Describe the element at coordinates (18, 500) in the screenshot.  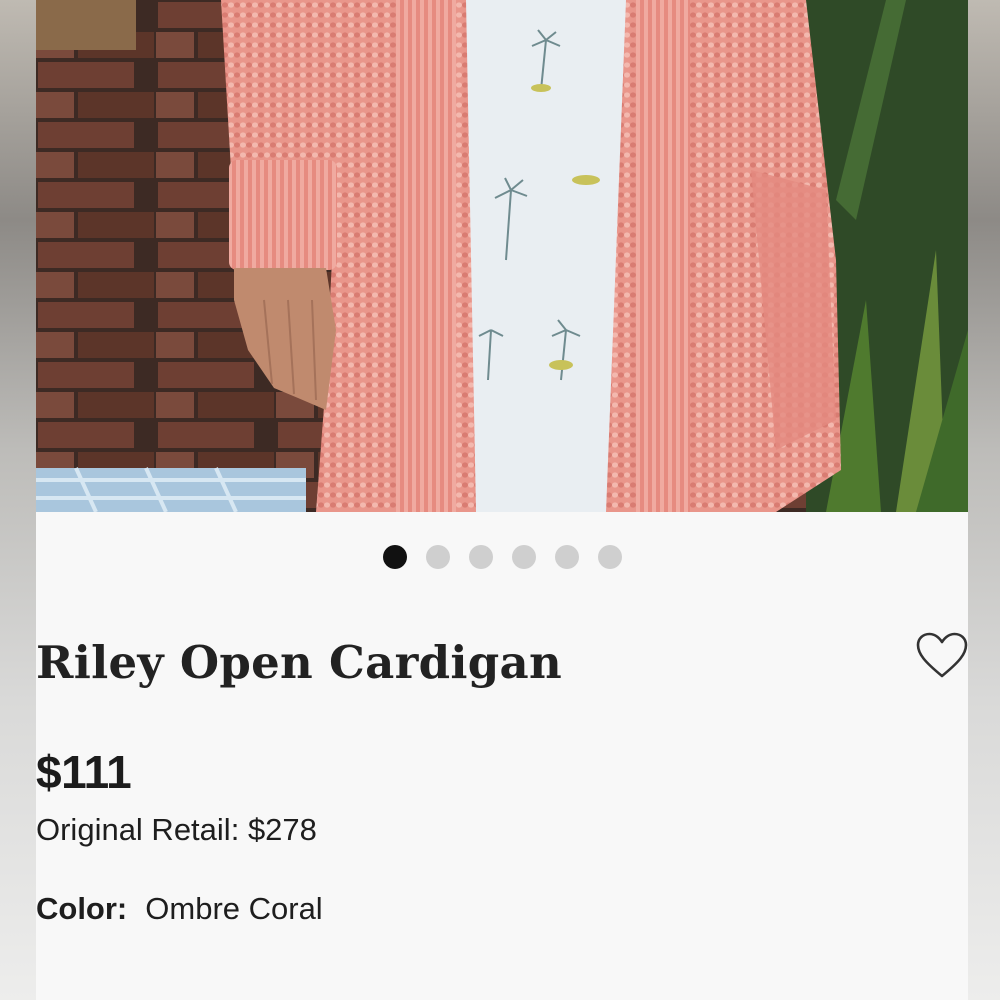
I see `left-edge-gutter` at that location.